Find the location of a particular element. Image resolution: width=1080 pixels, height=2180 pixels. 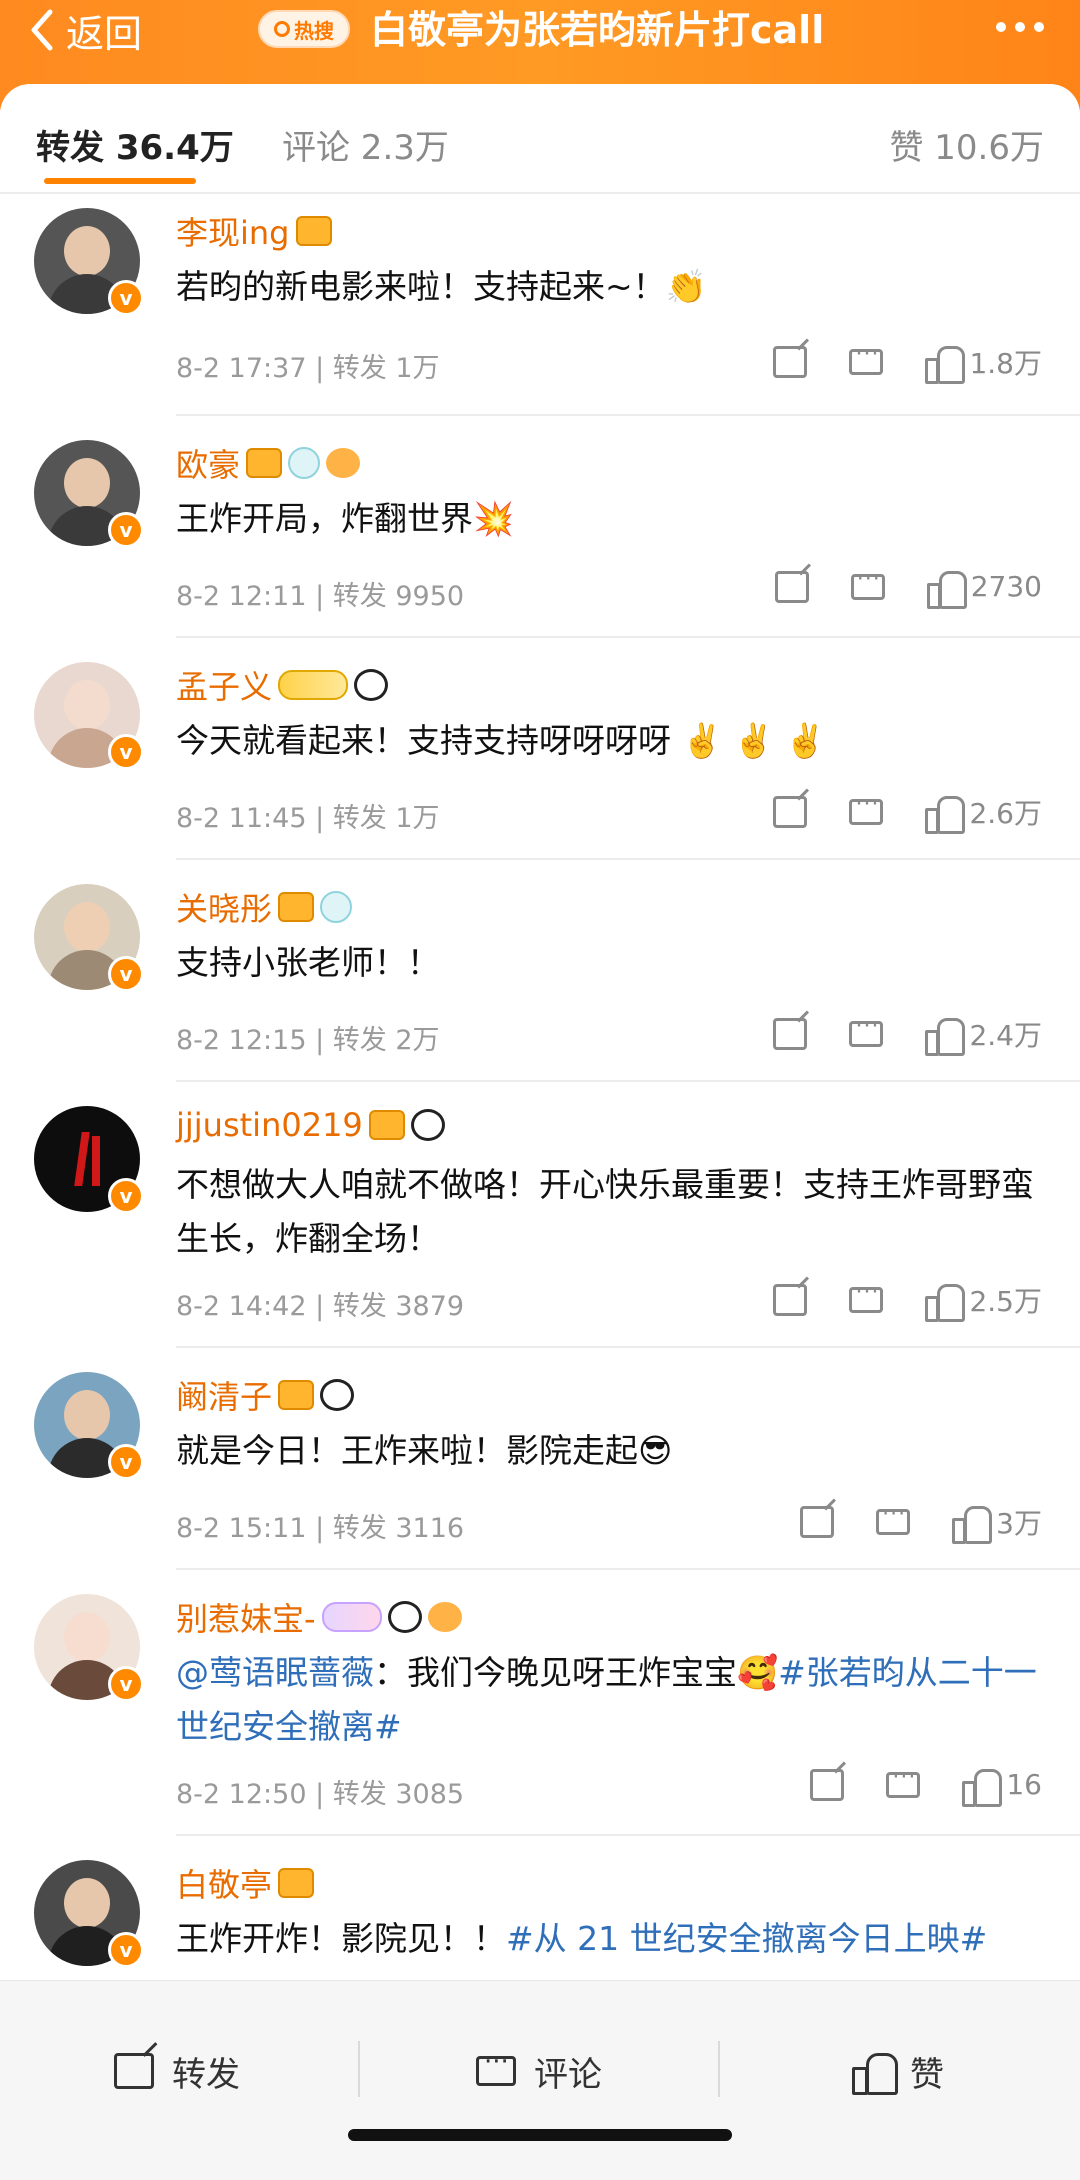

list-item: v 欧豪 王炸开局，炸翻世界💥 8-2 12:11 | 转发 9950 2730 is located at coordinates (540, 525).